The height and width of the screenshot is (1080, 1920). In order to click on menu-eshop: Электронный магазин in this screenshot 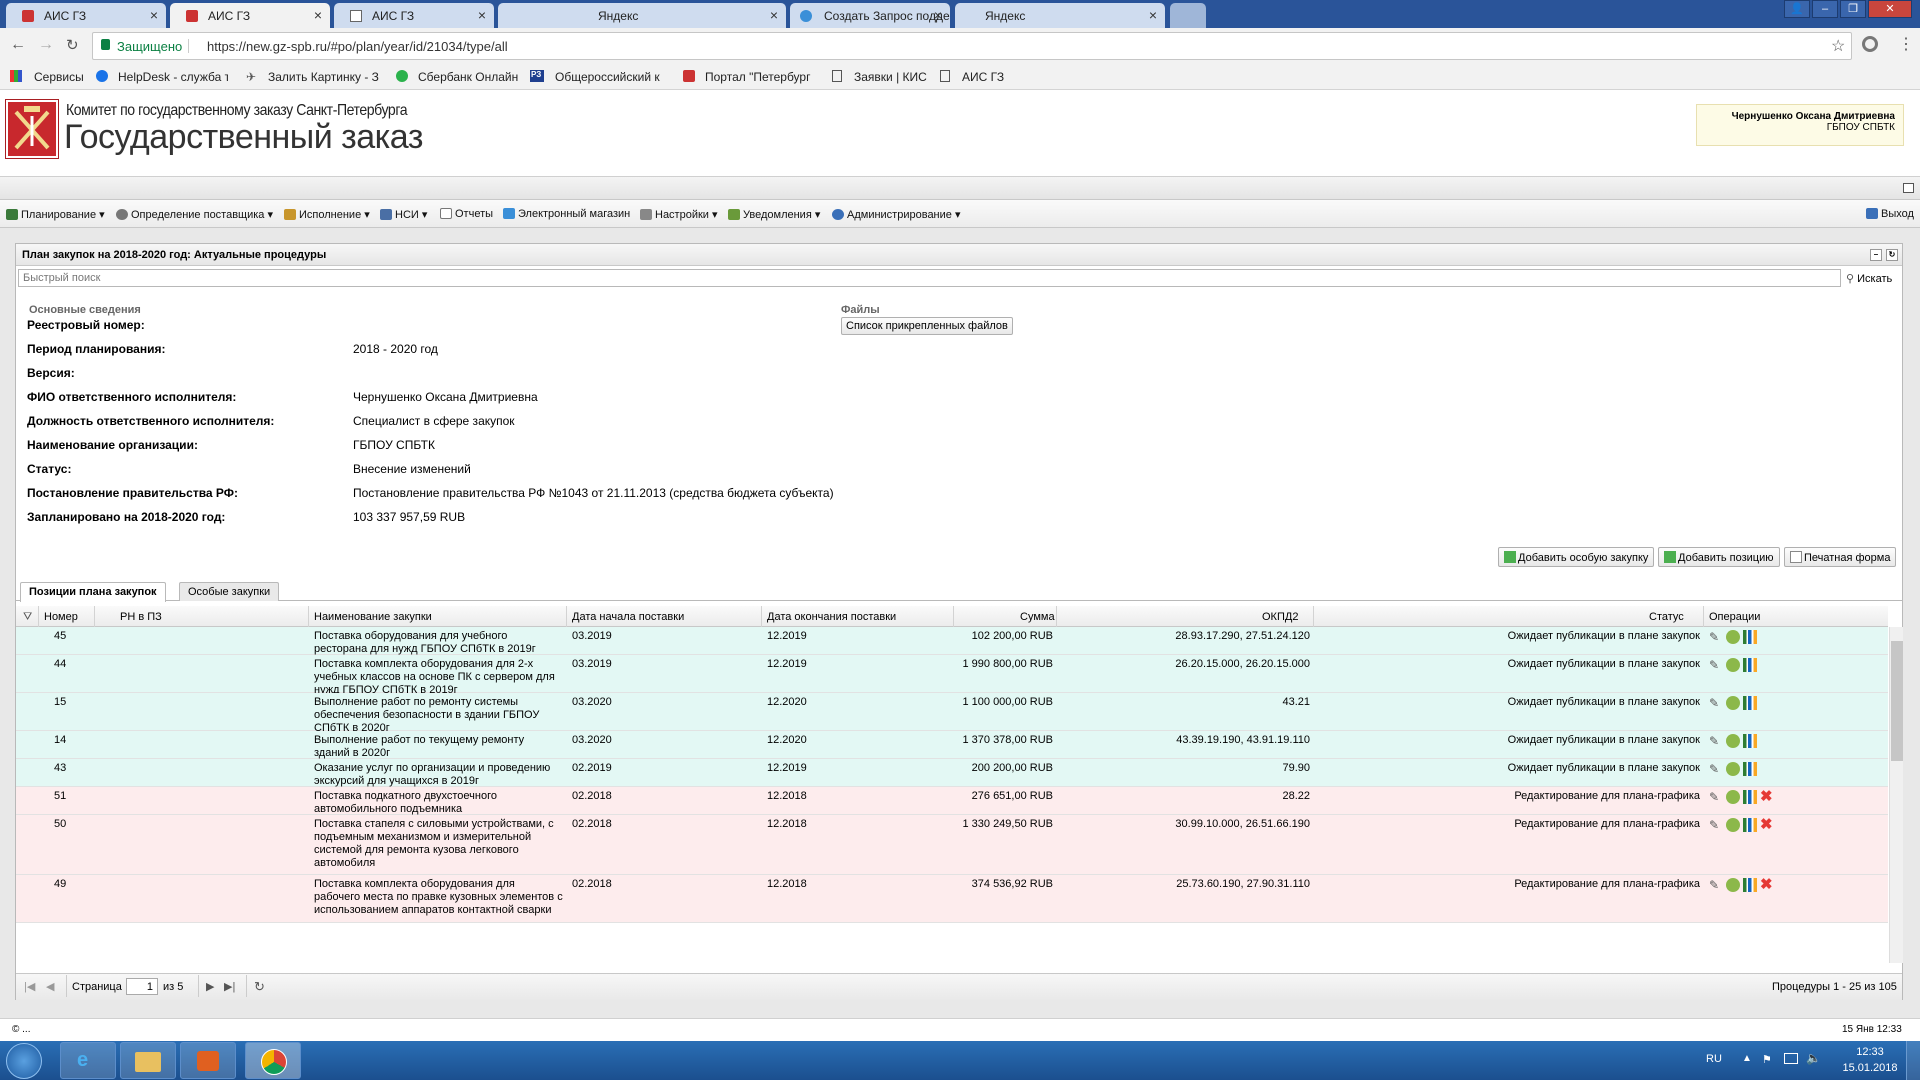, I will do `click(566, 214)`.